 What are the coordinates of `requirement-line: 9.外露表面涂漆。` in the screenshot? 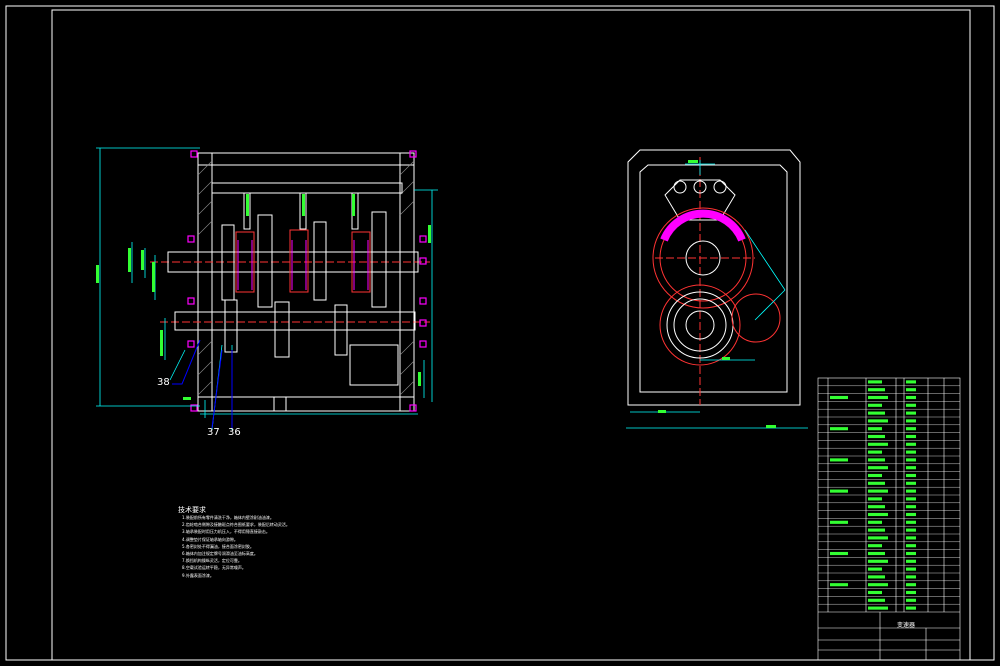 It's located at (198, 575).